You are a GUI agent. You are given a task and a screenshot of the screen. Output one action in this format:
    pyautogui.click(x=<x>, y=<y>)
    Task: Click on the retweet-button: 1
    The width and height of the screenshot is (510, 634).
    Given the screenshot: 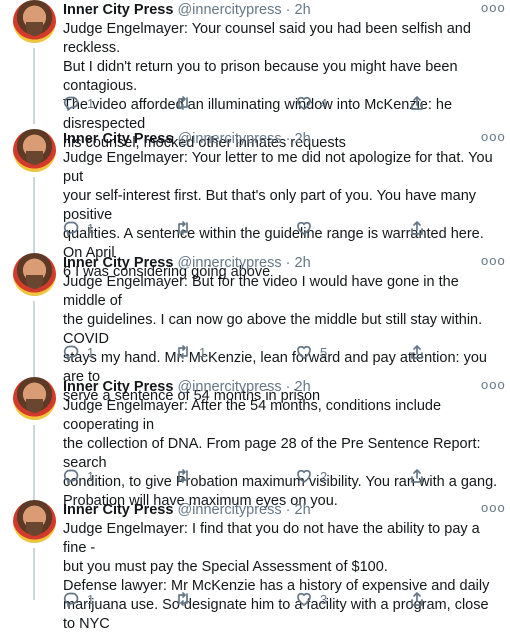 What is the action you would take?
    pyautogui.click(x=190, y=352)
    